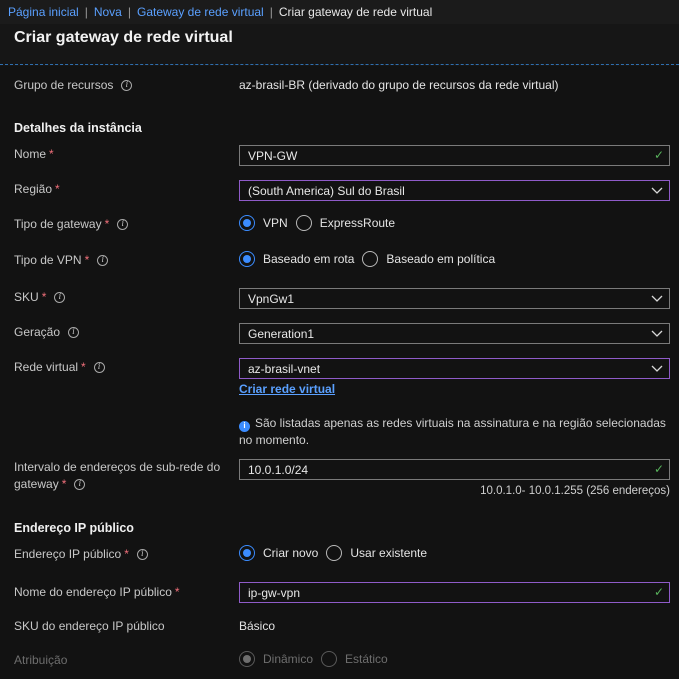  I want to click on generation-select: Generation1, so click(454, 333).